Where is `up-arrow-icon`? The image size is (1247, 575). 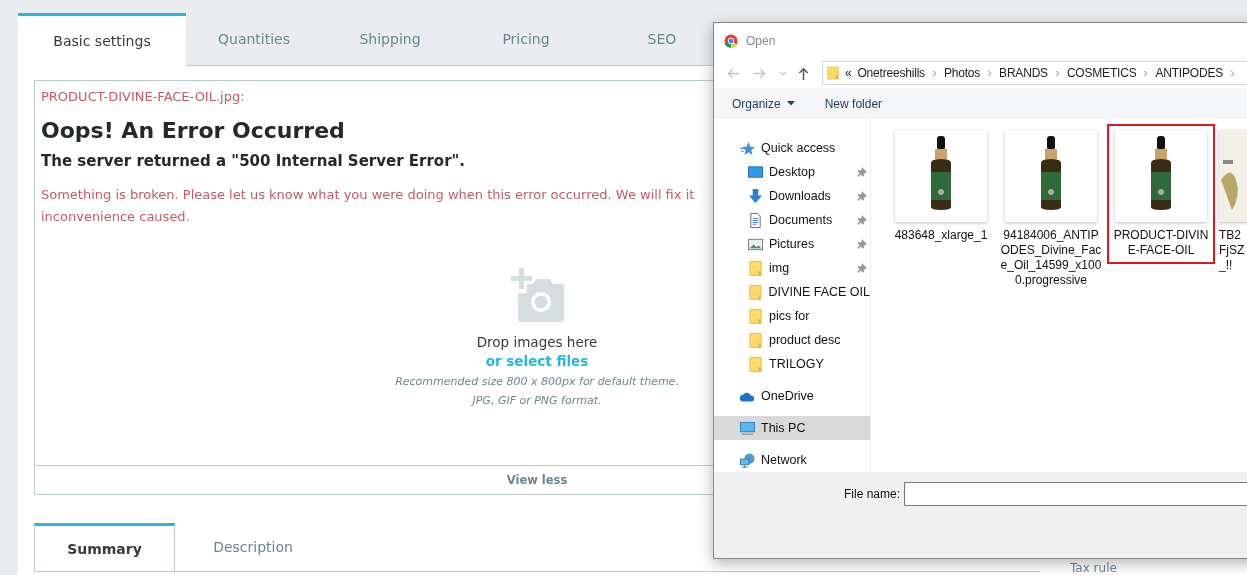 up-arrow-icon is located at coordinates (803, 73).